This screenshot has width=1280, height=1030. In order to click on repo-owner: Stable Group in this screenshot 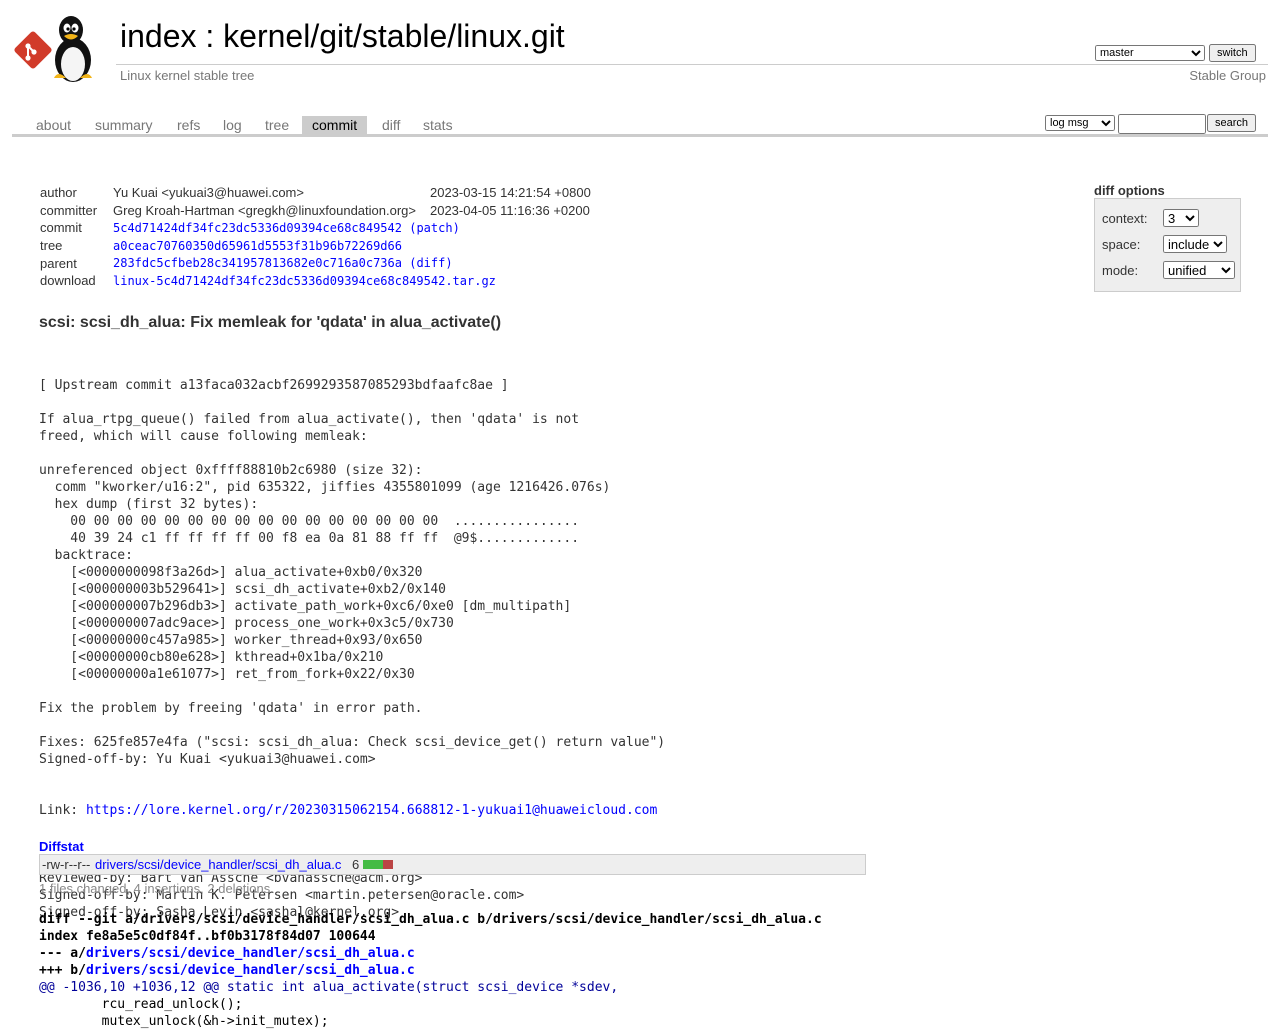, I will do `click(1227, 75)`.